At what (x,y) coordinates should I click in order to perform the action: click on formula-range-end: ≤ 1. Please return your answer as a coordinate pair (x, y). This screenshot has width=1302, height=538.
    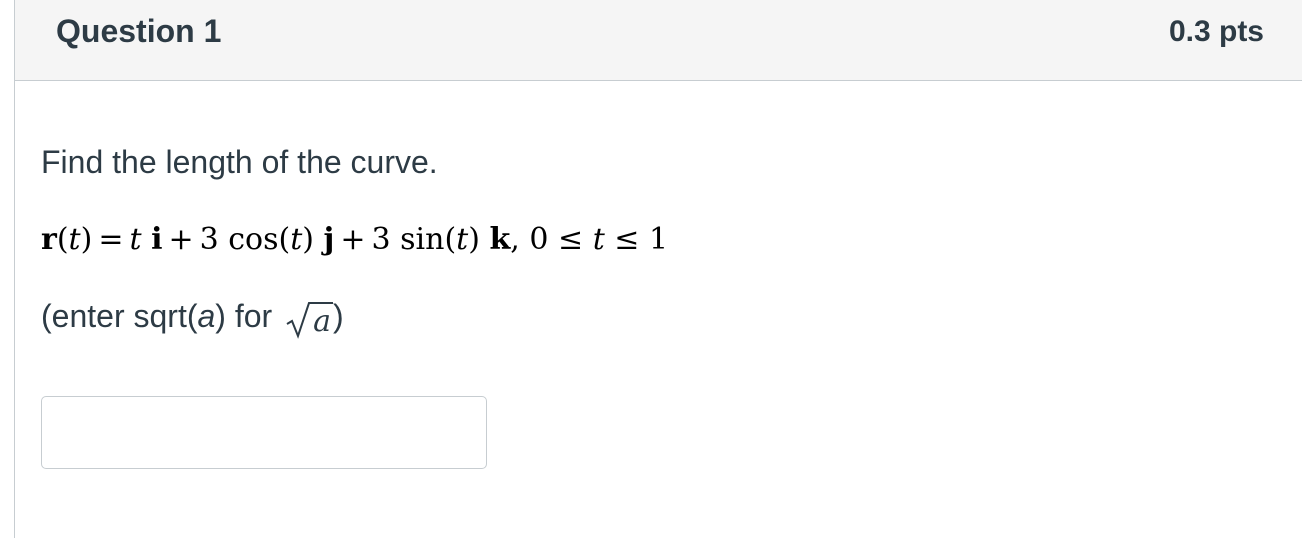
    Looking at the image, I should click on (641, 239).